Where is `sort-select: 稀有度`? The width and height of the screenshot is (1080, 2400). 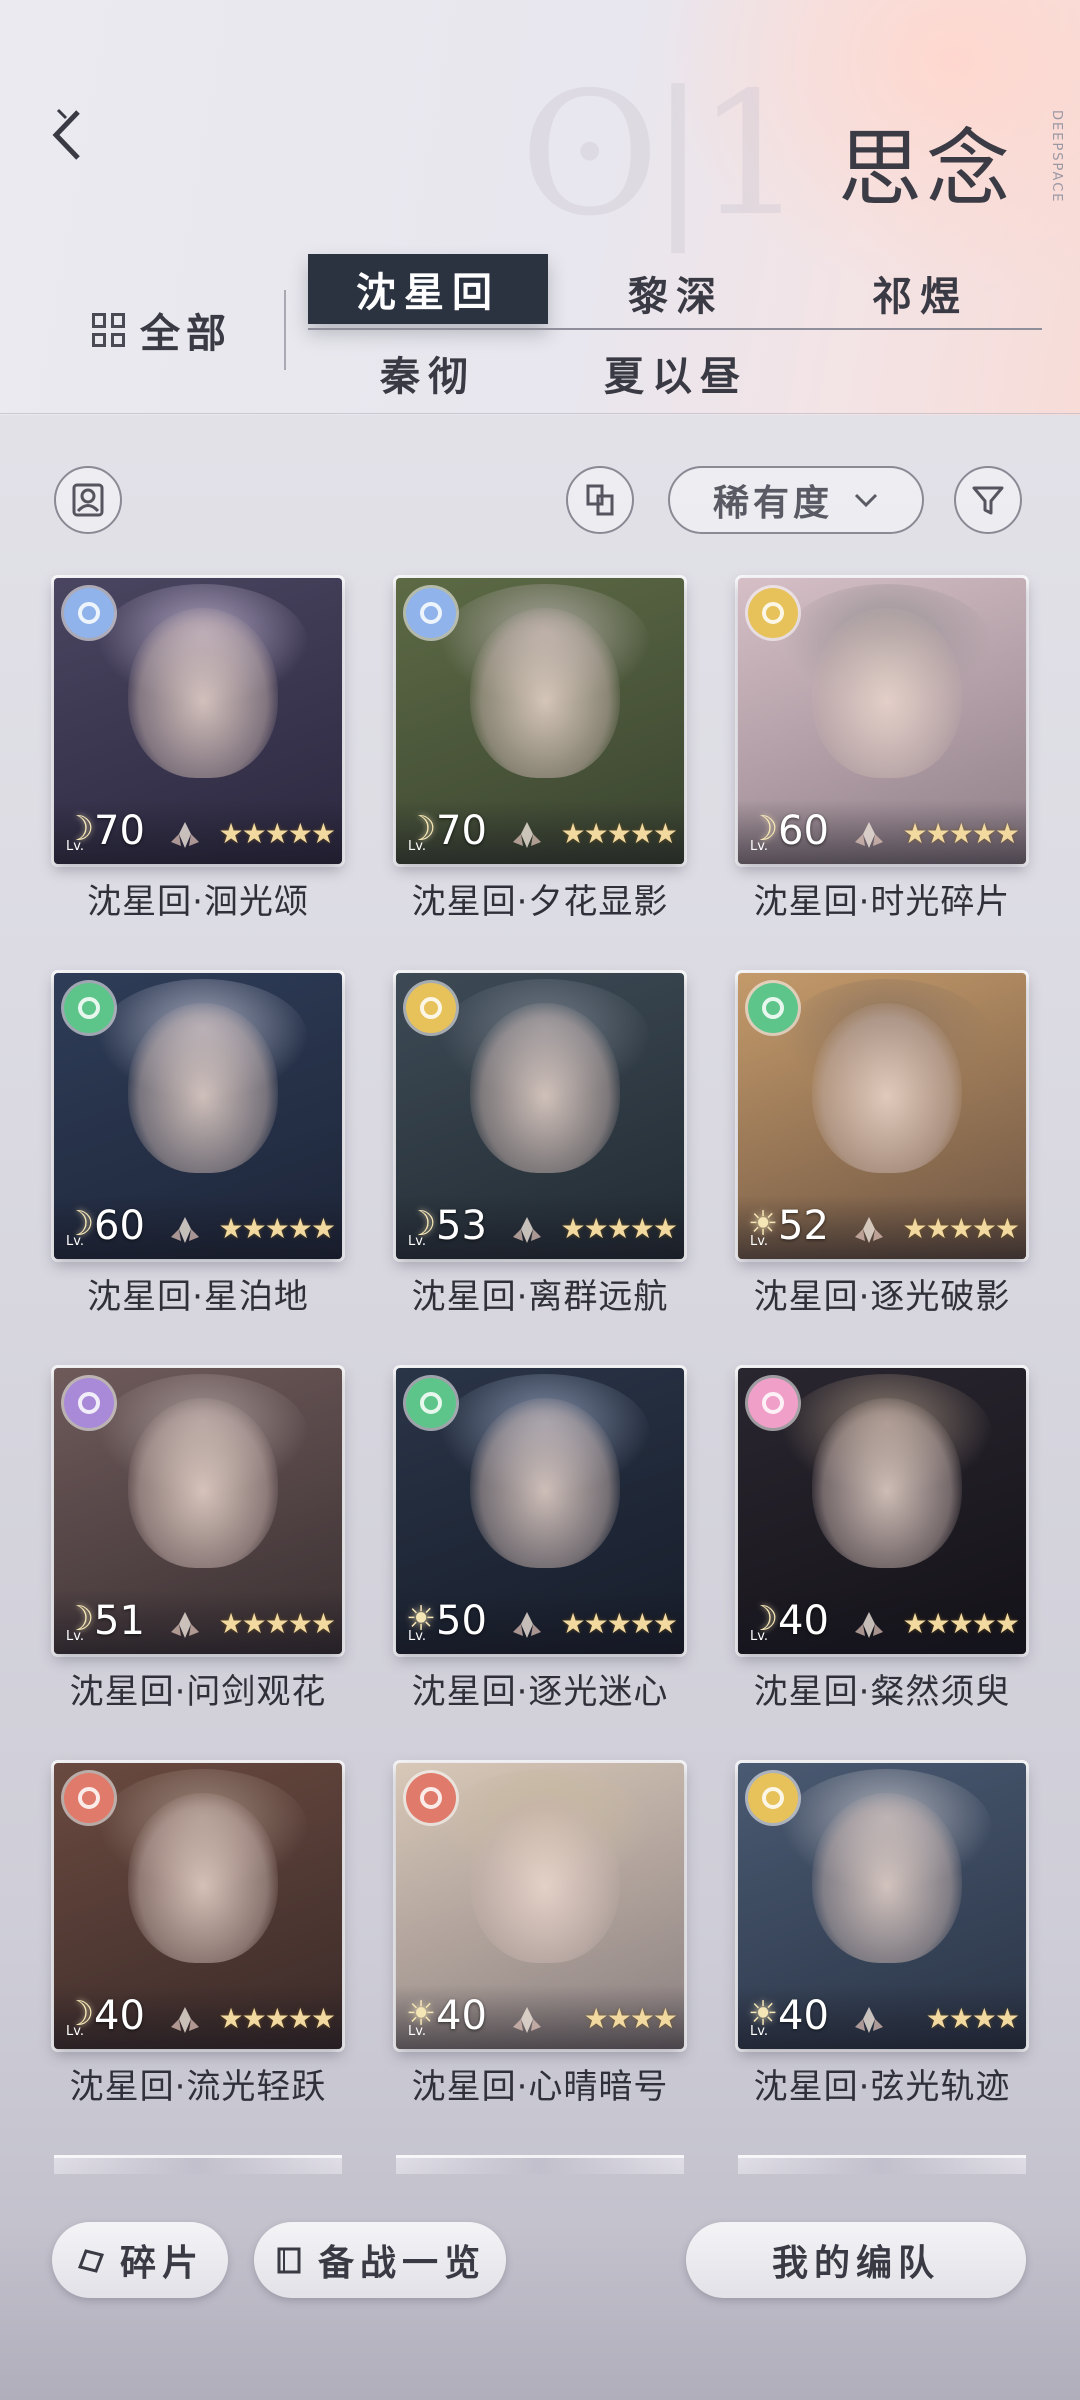
sort-select: 稀有度 is located at coordinates (796, 500).